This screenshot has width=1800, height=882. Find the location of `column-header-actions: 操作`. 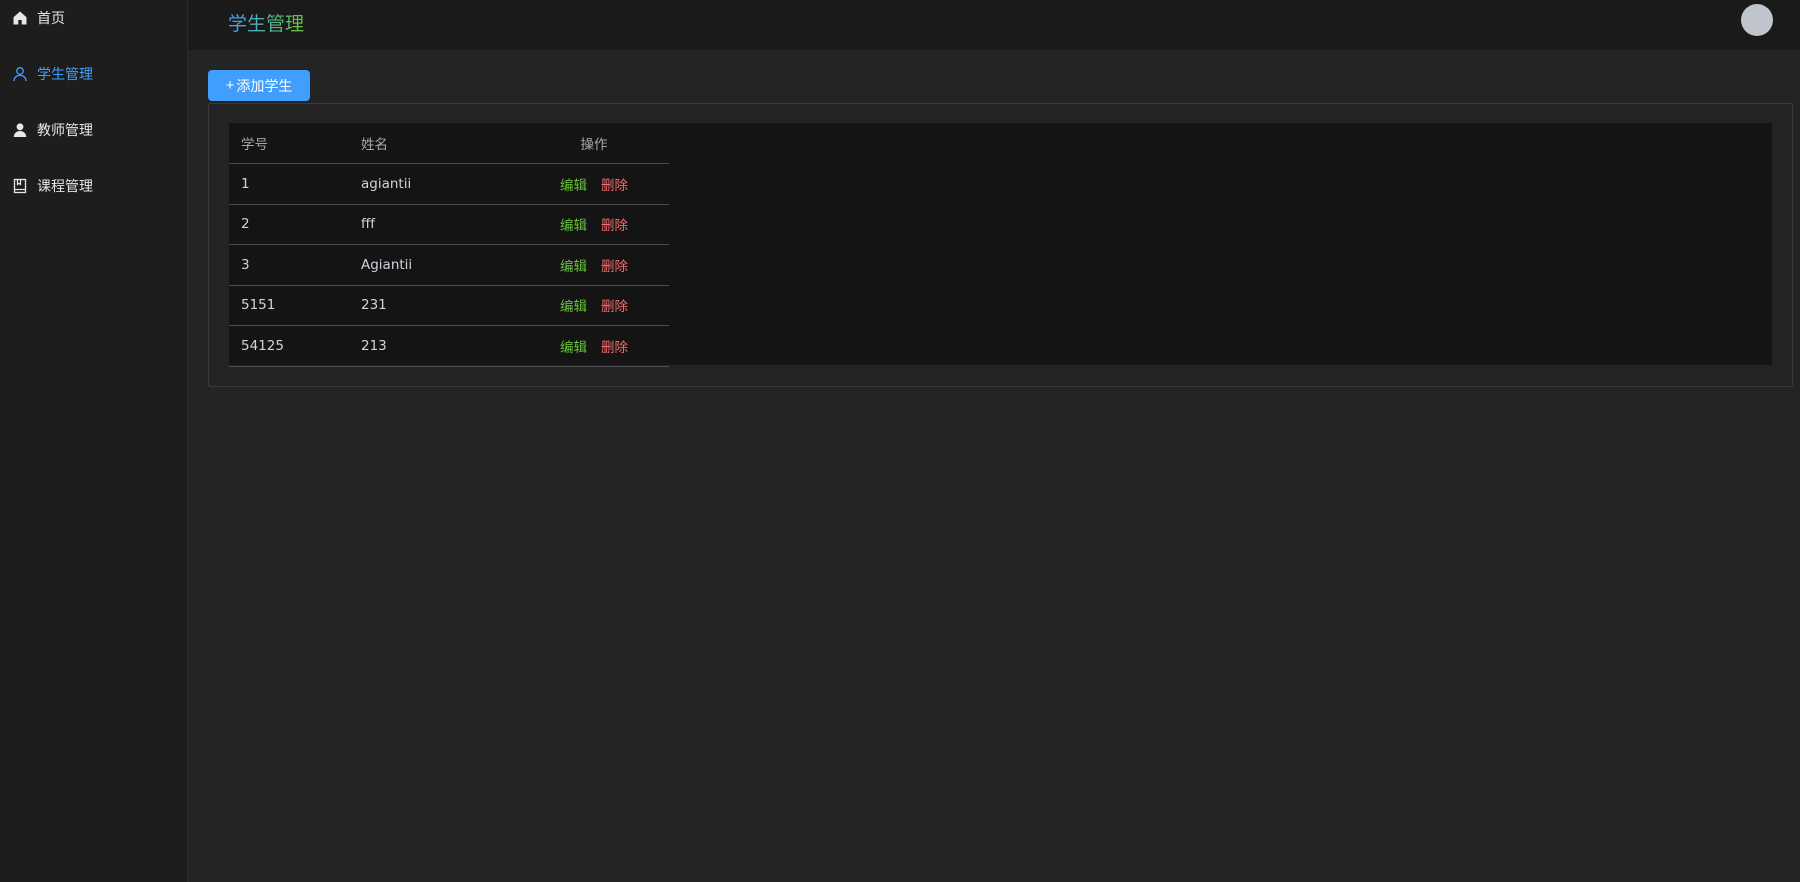

column-header-actions: 操作 is located at coordinates (594, 143).